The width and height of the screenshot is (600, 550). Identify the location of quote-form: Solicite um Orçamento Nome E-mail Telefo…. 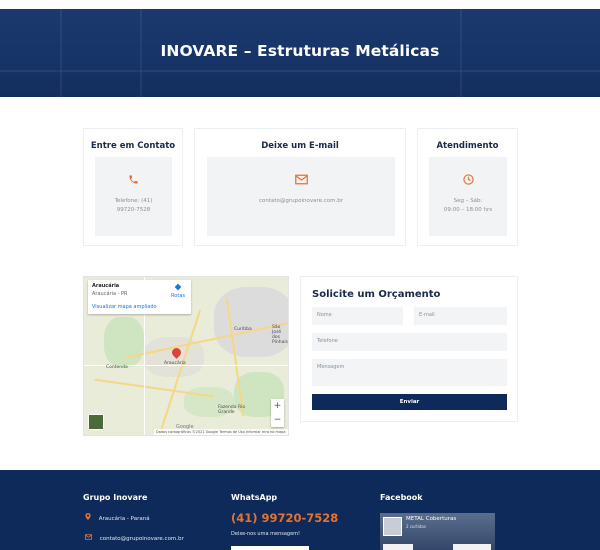
(409, 349).